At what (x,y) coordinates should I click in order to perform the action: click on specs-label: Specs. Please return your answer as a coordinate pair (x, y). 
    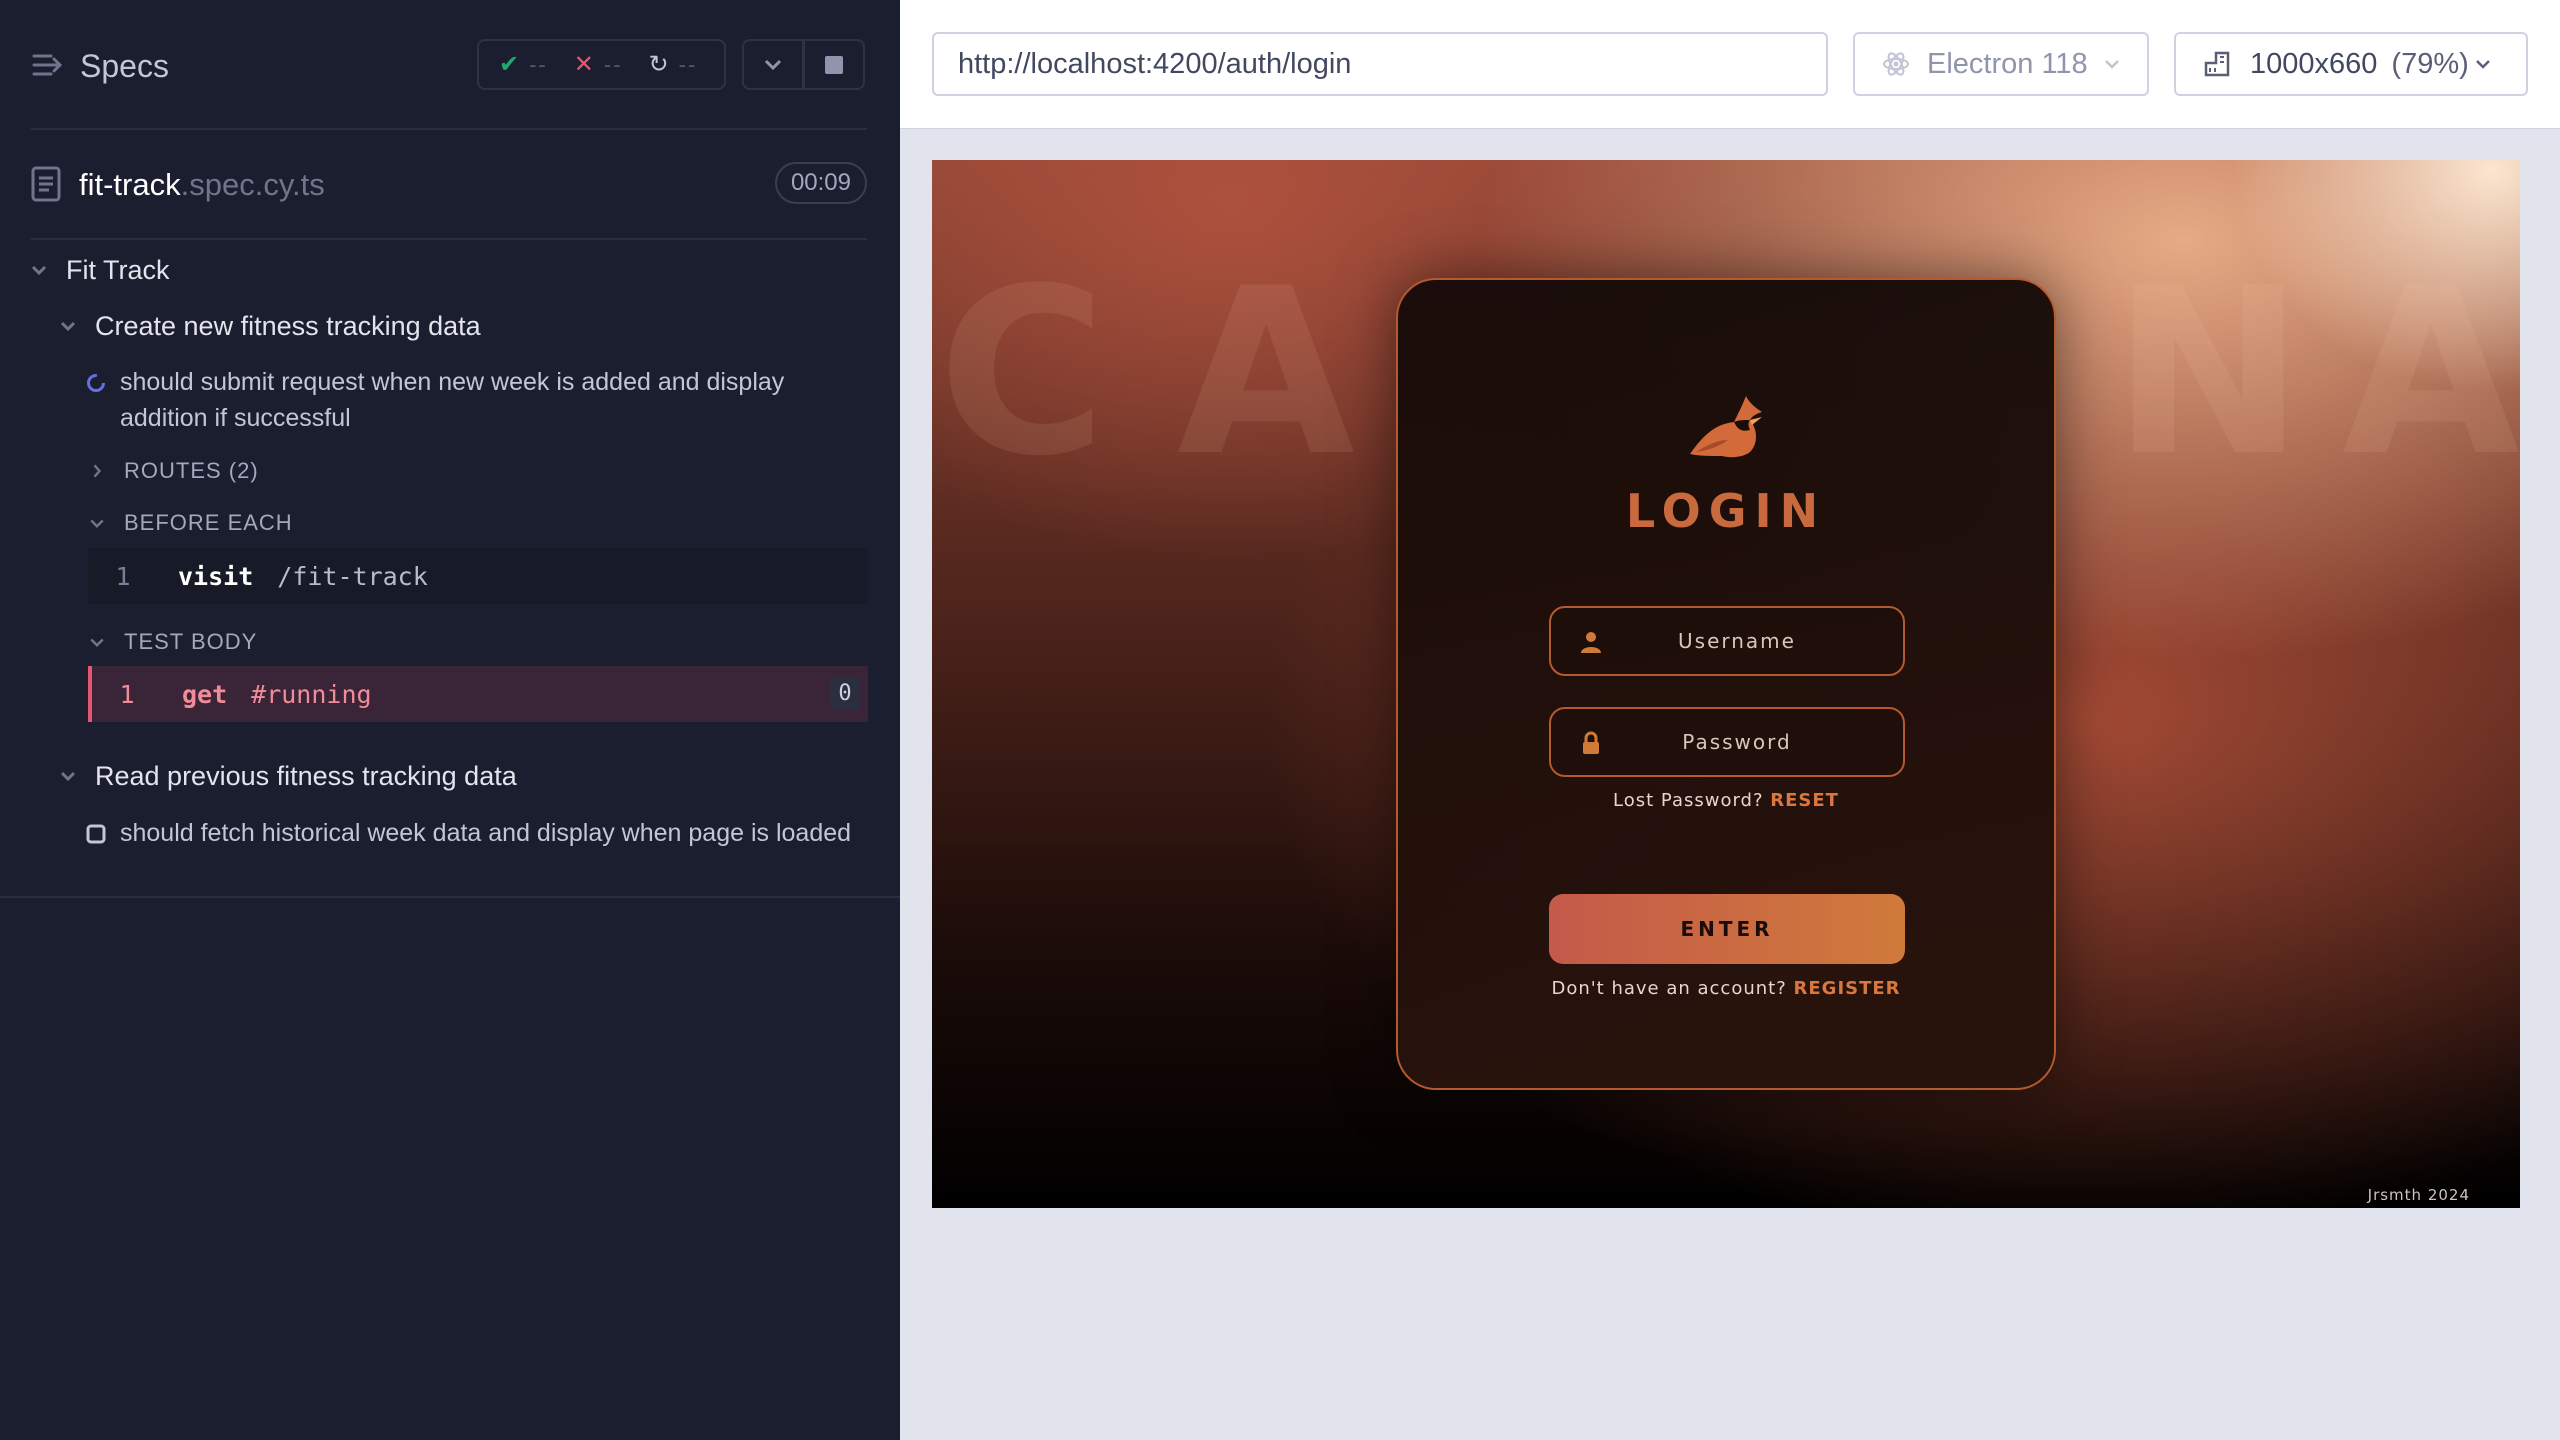
    Looking at the image, I should click on (124, 66).